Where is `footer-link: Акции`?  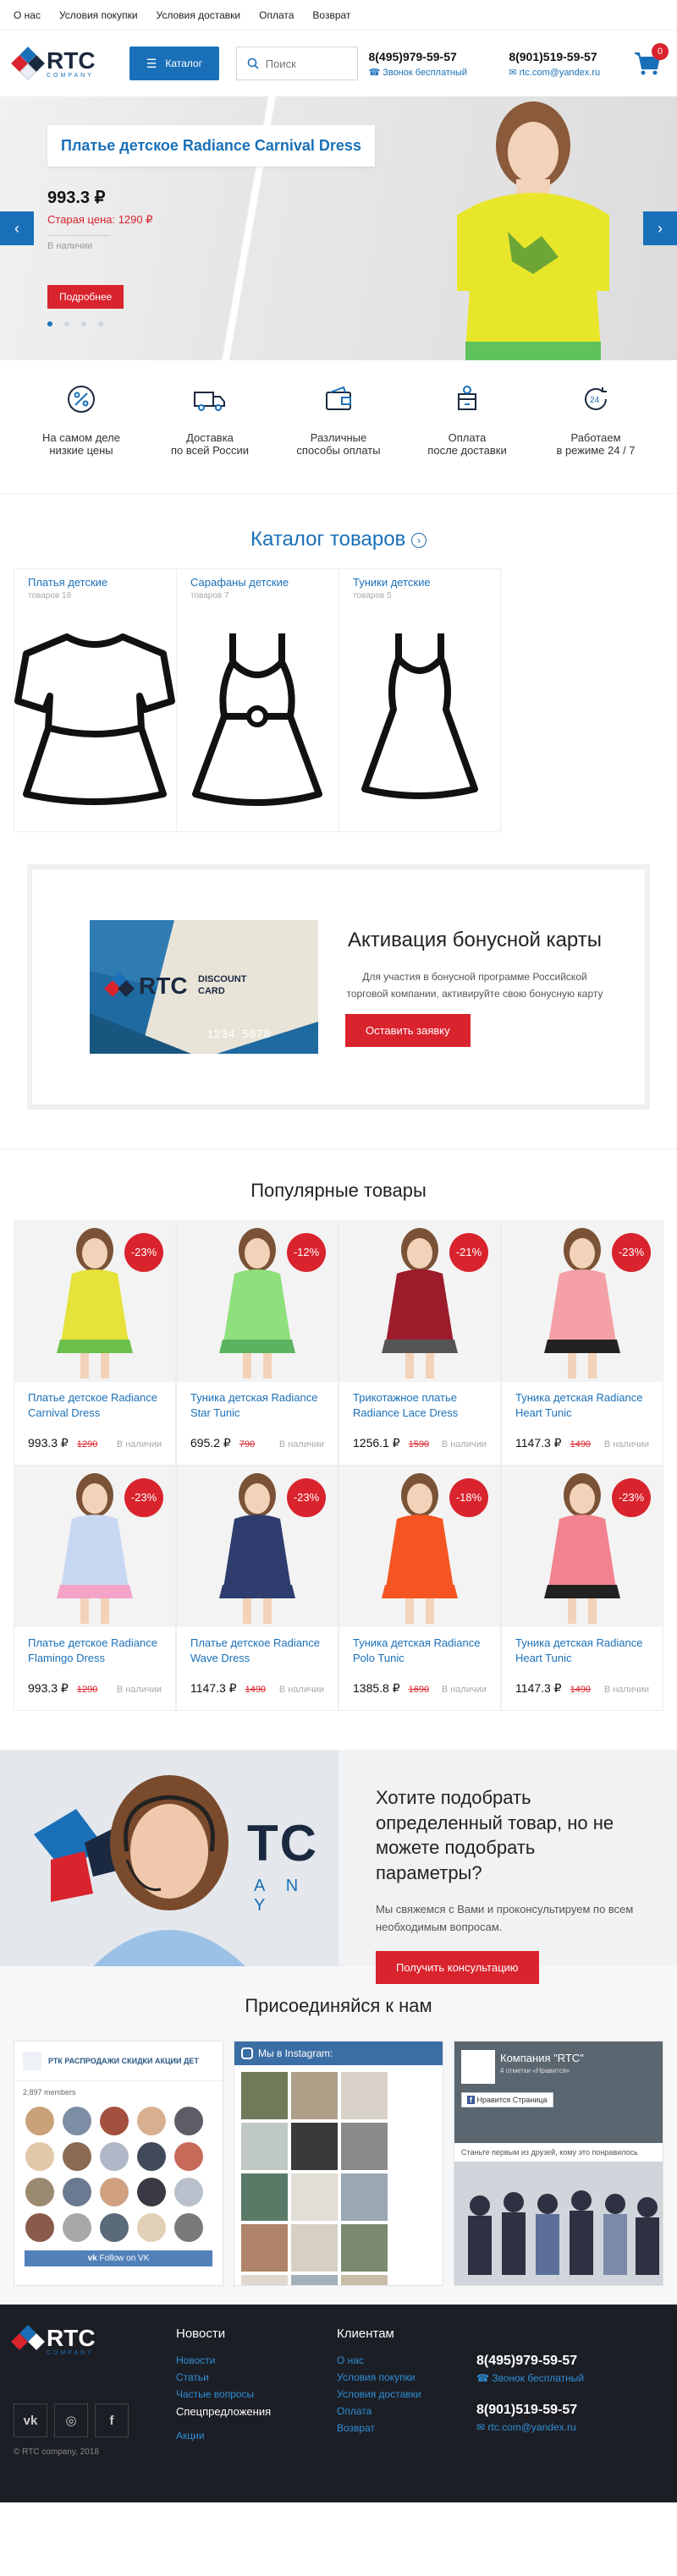
footer-link: Акции is located at coordinates (256, 2436).